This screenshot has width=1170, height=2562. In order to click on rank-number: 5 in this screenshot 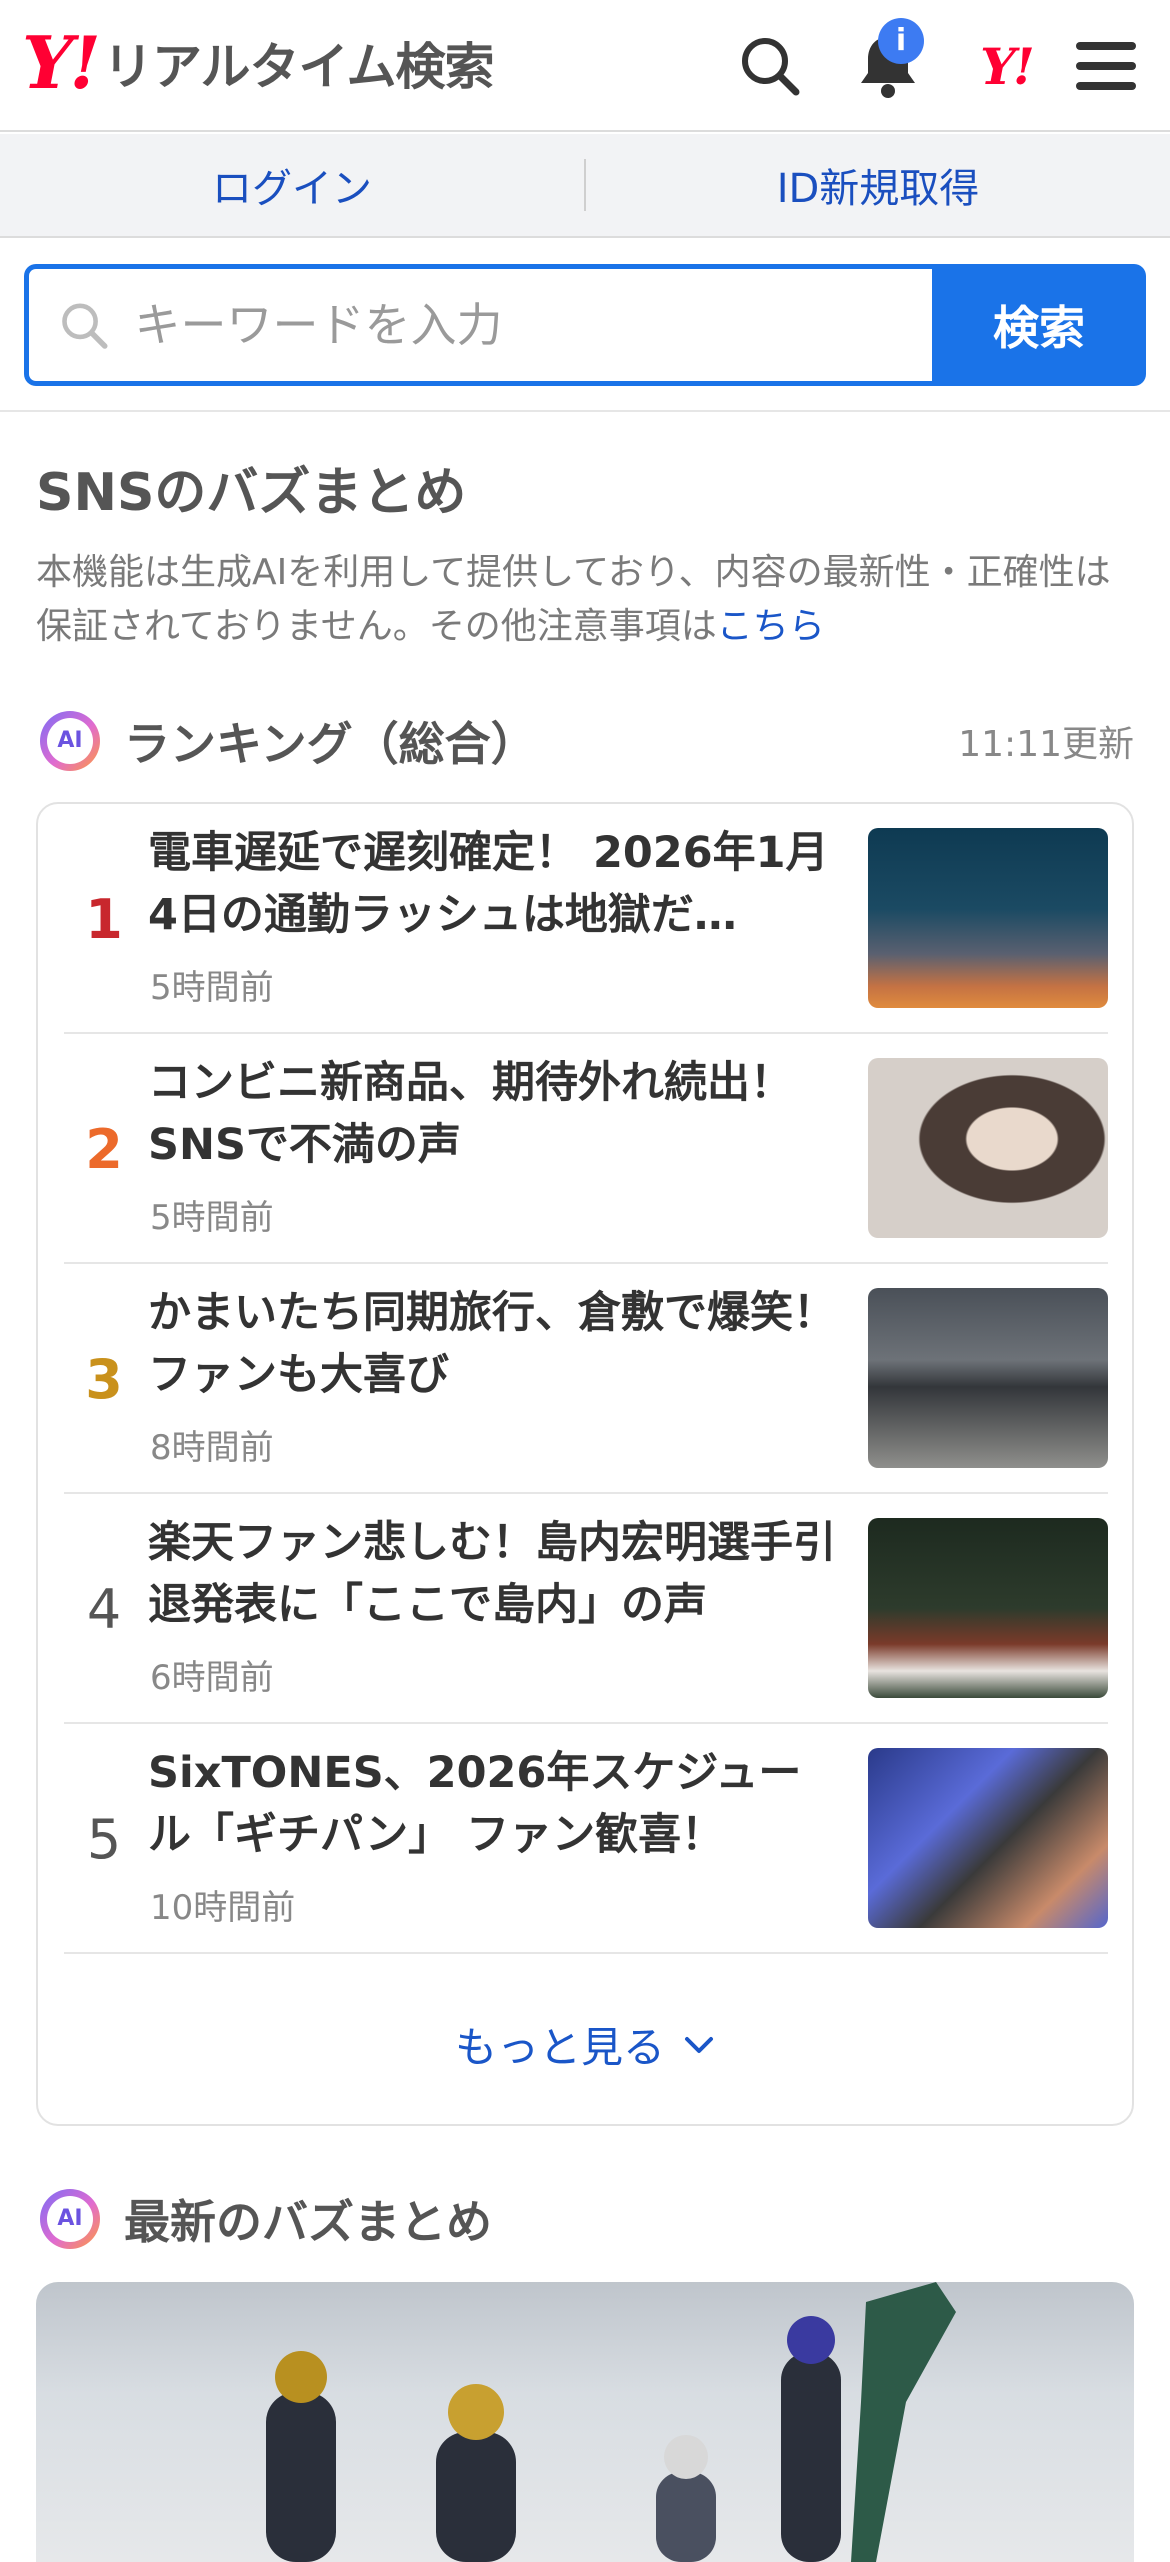, I will do `click(104, 1839)`.